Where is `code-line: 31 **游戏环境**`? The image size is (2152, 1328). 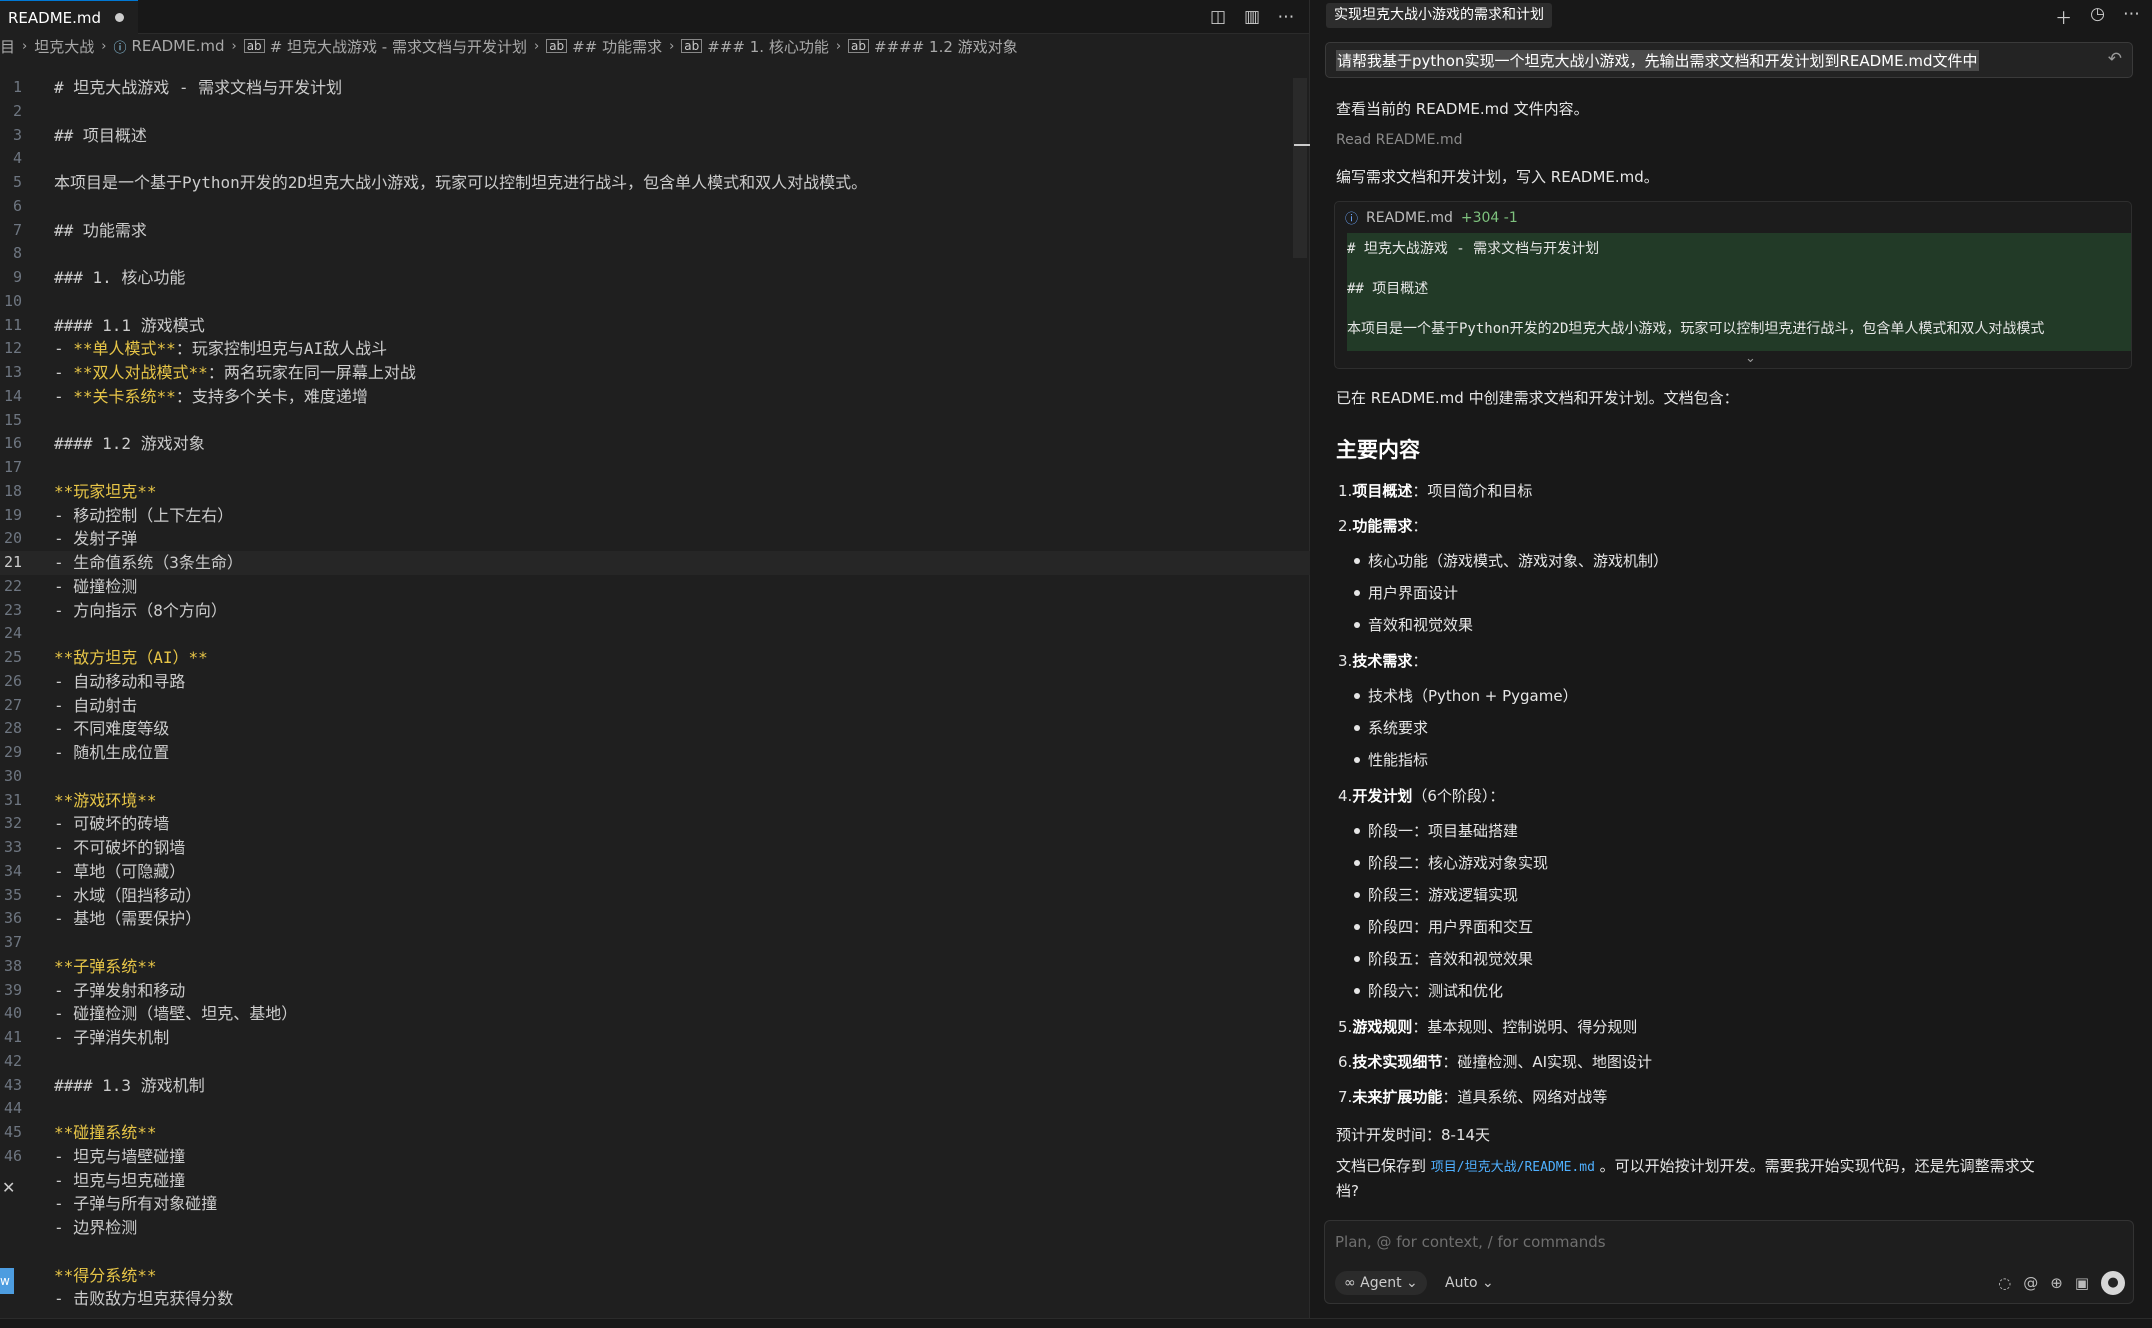 code-line: 31 **游戏环境** is located at coordinates (655, 801).